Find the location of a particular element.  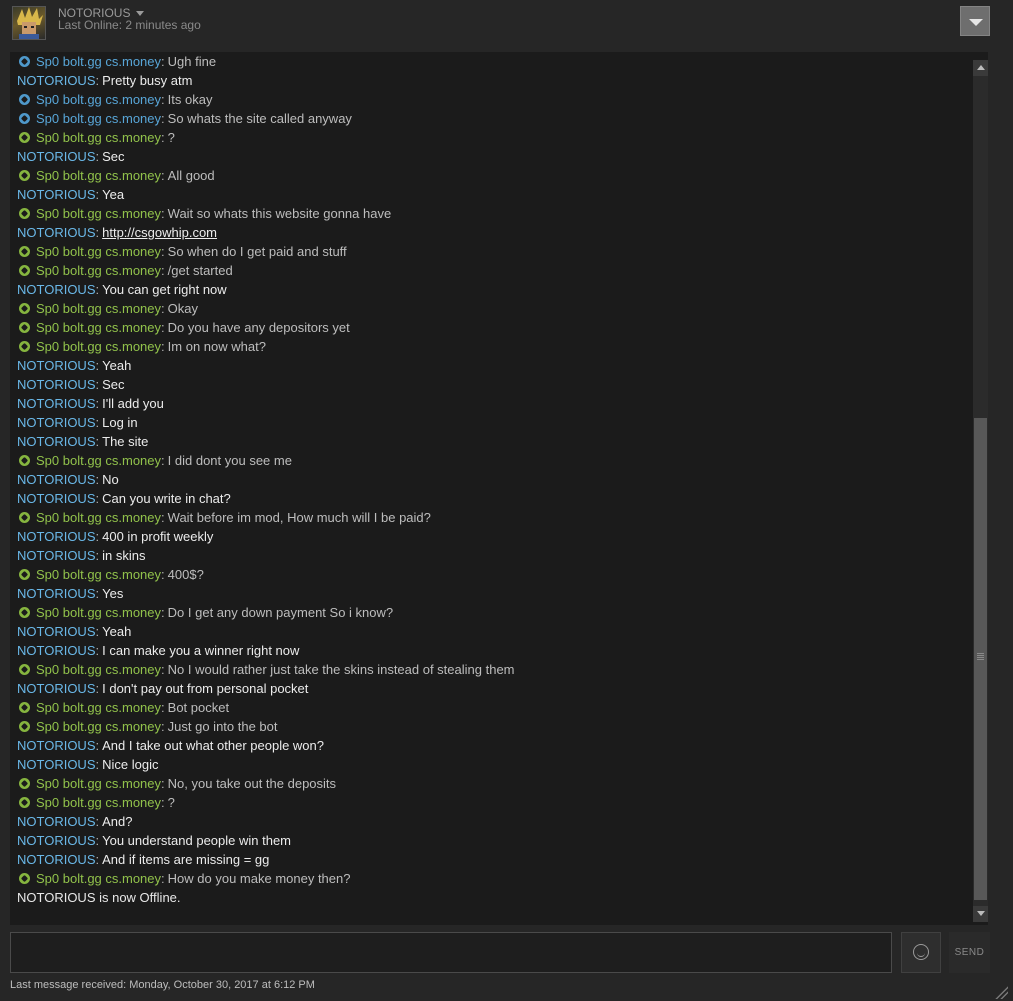

message-text: All good is located at coordinates (191, 175).